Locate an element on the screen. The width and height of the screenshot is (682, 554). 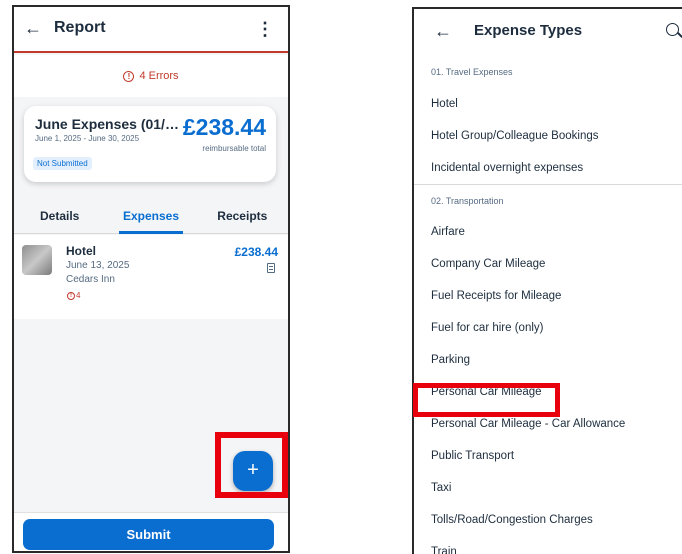
list-item: Taxi is located at coordinates (548, 488).